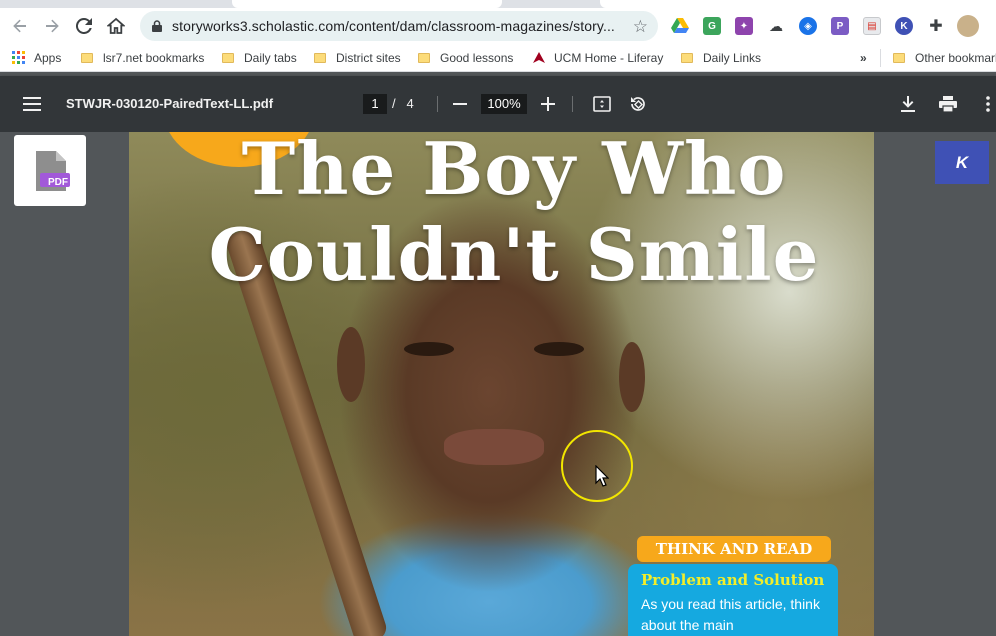 The height and width of the screenshot is (636, 996). Describe the element at coordinates (154, 58) in the screenshot. I see `bookmark-label: lsr7.net bookmarks` at that location.